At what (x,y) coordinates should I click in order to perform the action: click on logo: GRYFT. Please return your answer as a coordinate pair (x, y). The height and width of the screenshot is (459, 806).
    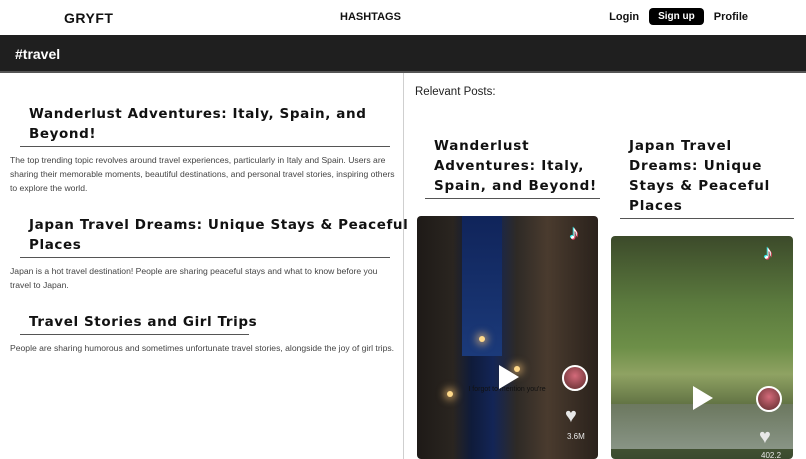
    Looking at the image, I should click on (88, 18).